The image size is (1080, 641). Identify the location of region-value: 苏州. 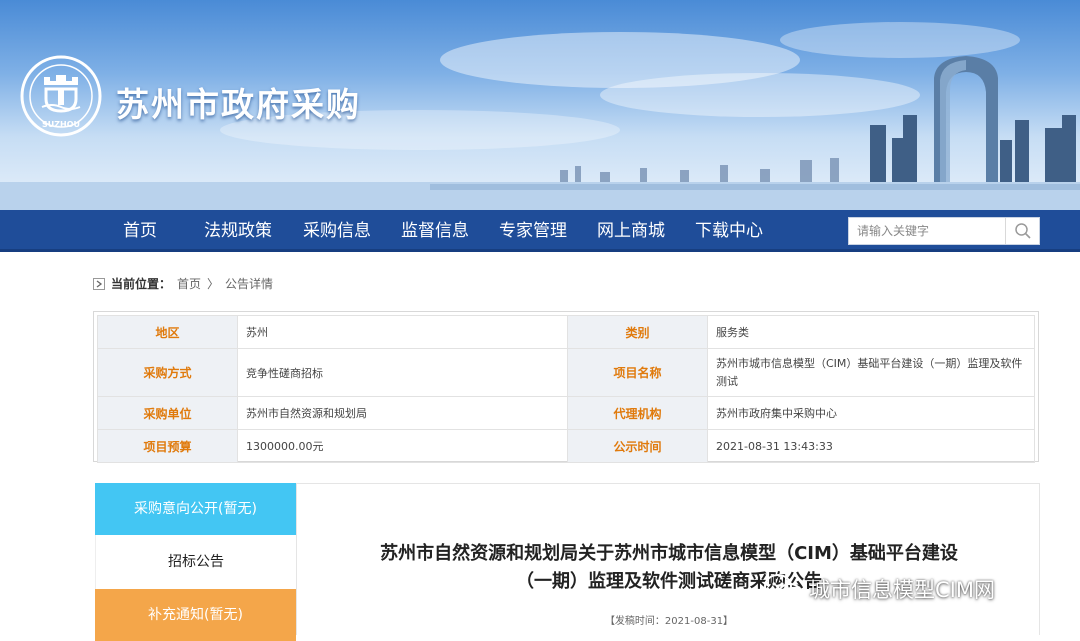
(402, 332).